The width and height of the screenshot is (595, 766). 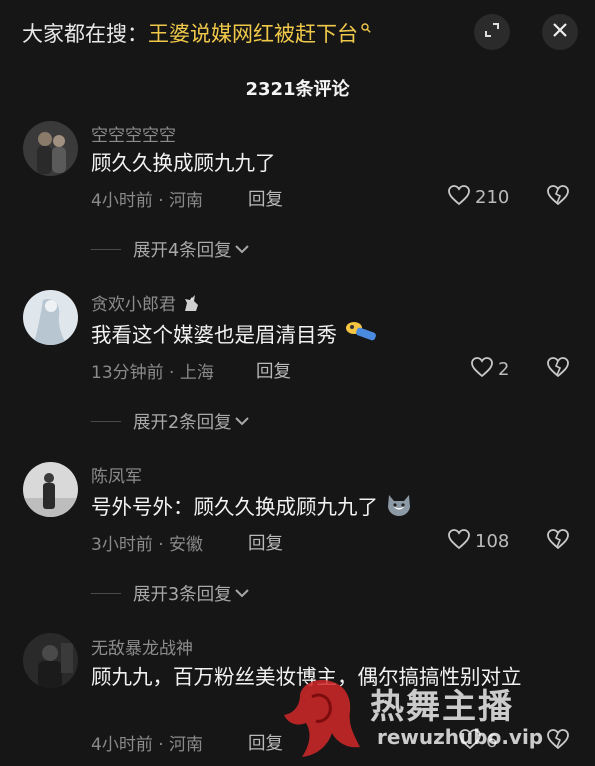 What do you see at coordinates (253, 34) in the screenshot?
I see `trending-search-keyword: 王婆说媒网红被赶下台` at bounding box center [253, 34].